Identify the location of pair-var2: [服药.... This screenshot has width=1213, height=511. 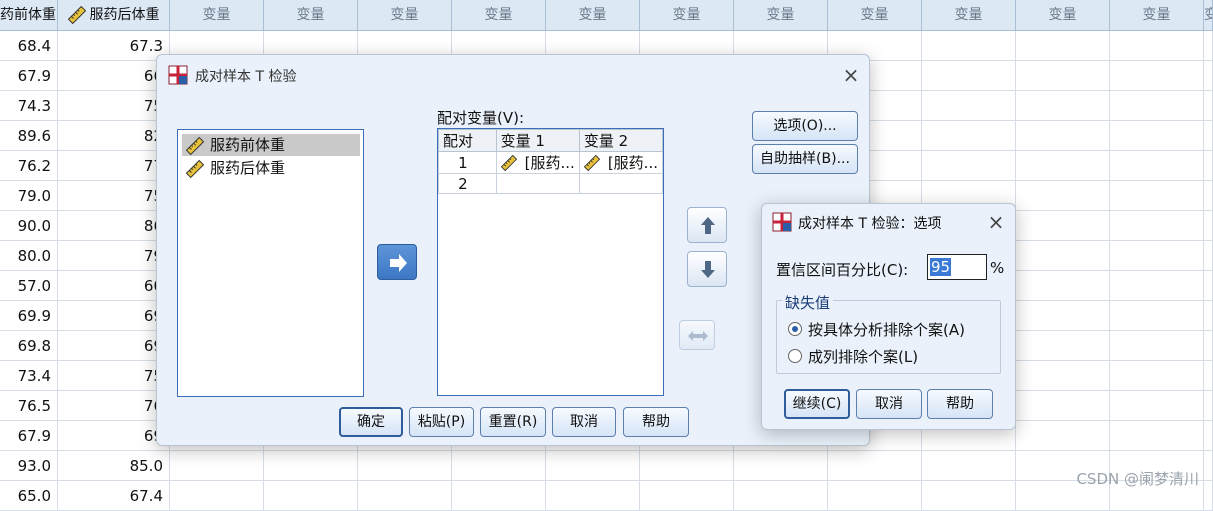
(621, 162).